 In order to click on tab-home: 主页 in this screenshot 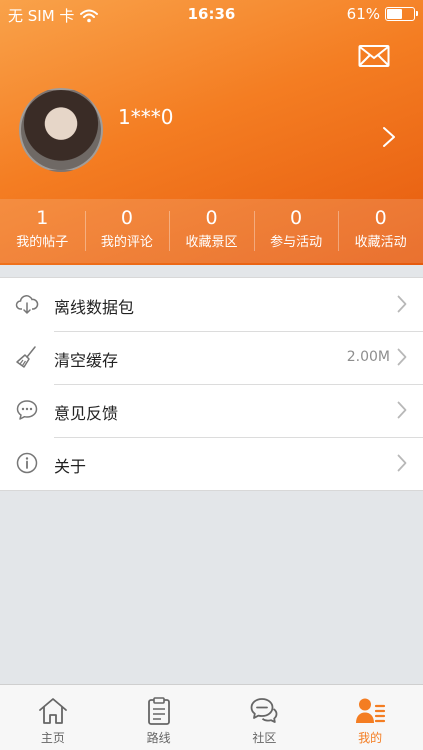, I will do `click(53, 717)`.